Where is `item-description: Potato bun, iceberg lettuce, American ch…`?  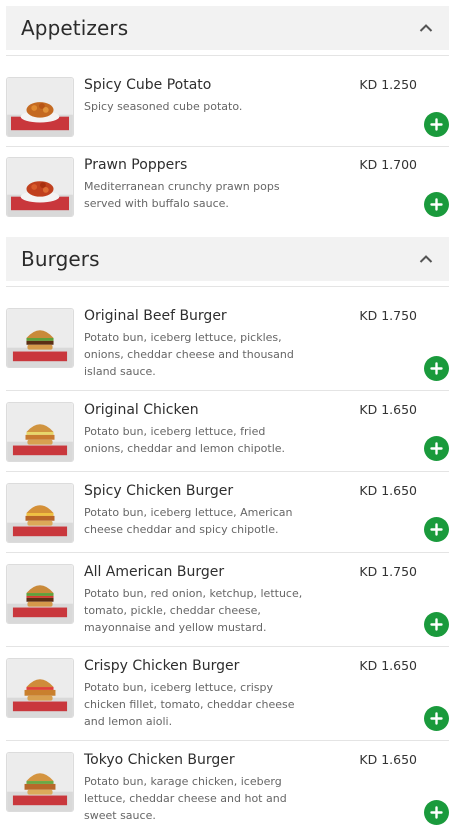
item-description: Potato bun, iceberg lettuce, American ch… is located at coordinates (195, 521).